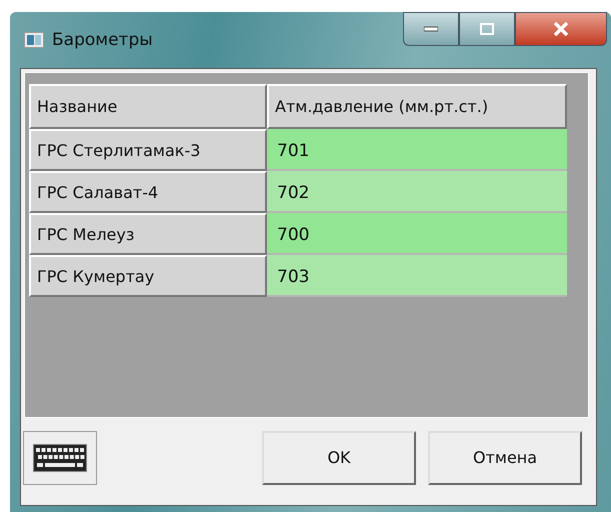 This screenshot has height=512, width=611. I want to click on table-cell: 703, so click(417, 276).